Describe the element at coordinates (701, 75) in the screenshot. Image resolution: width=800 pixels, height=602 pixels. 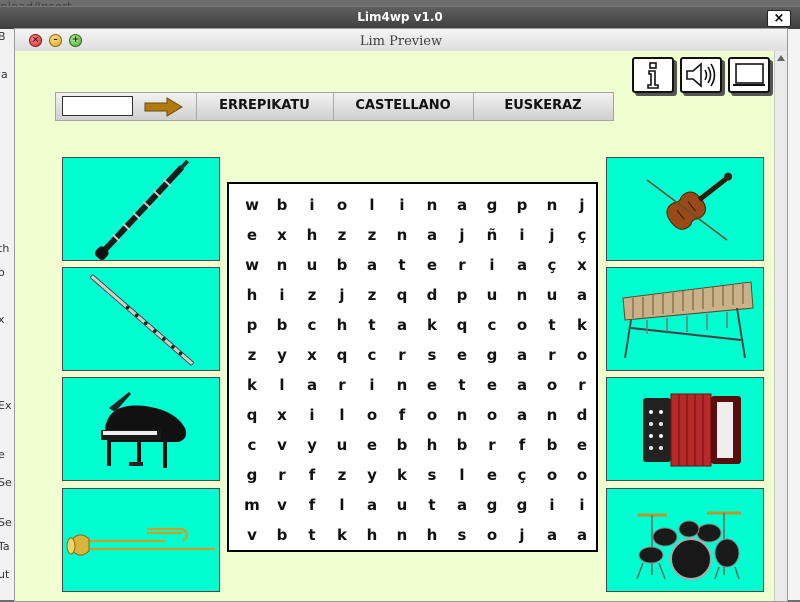
I see `sound-button` at that location.